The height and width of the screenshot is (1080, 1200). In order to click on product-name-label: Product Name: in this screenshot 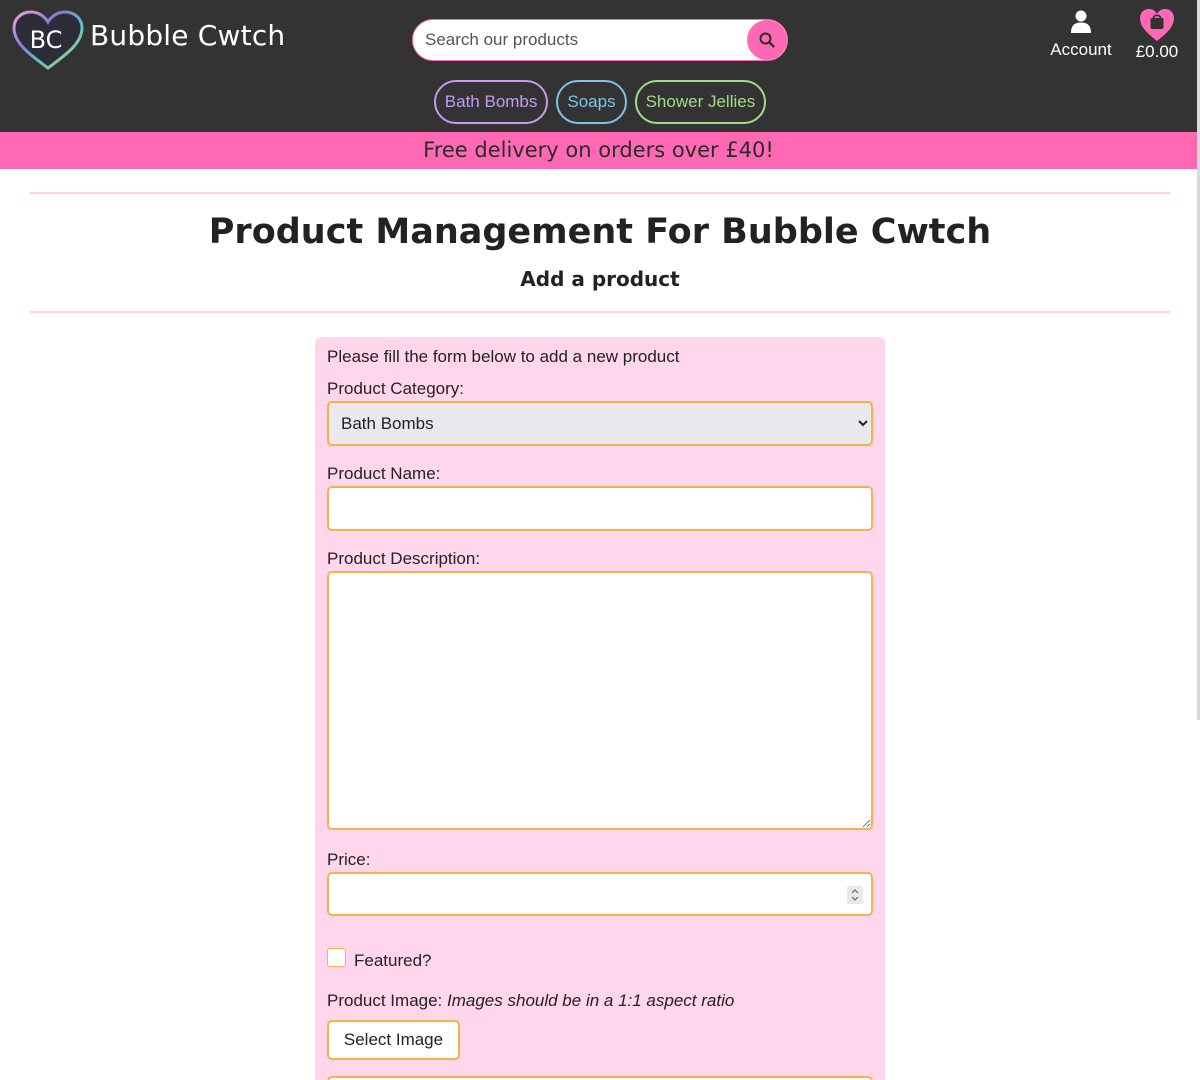, I will do `click(384, 473)`.